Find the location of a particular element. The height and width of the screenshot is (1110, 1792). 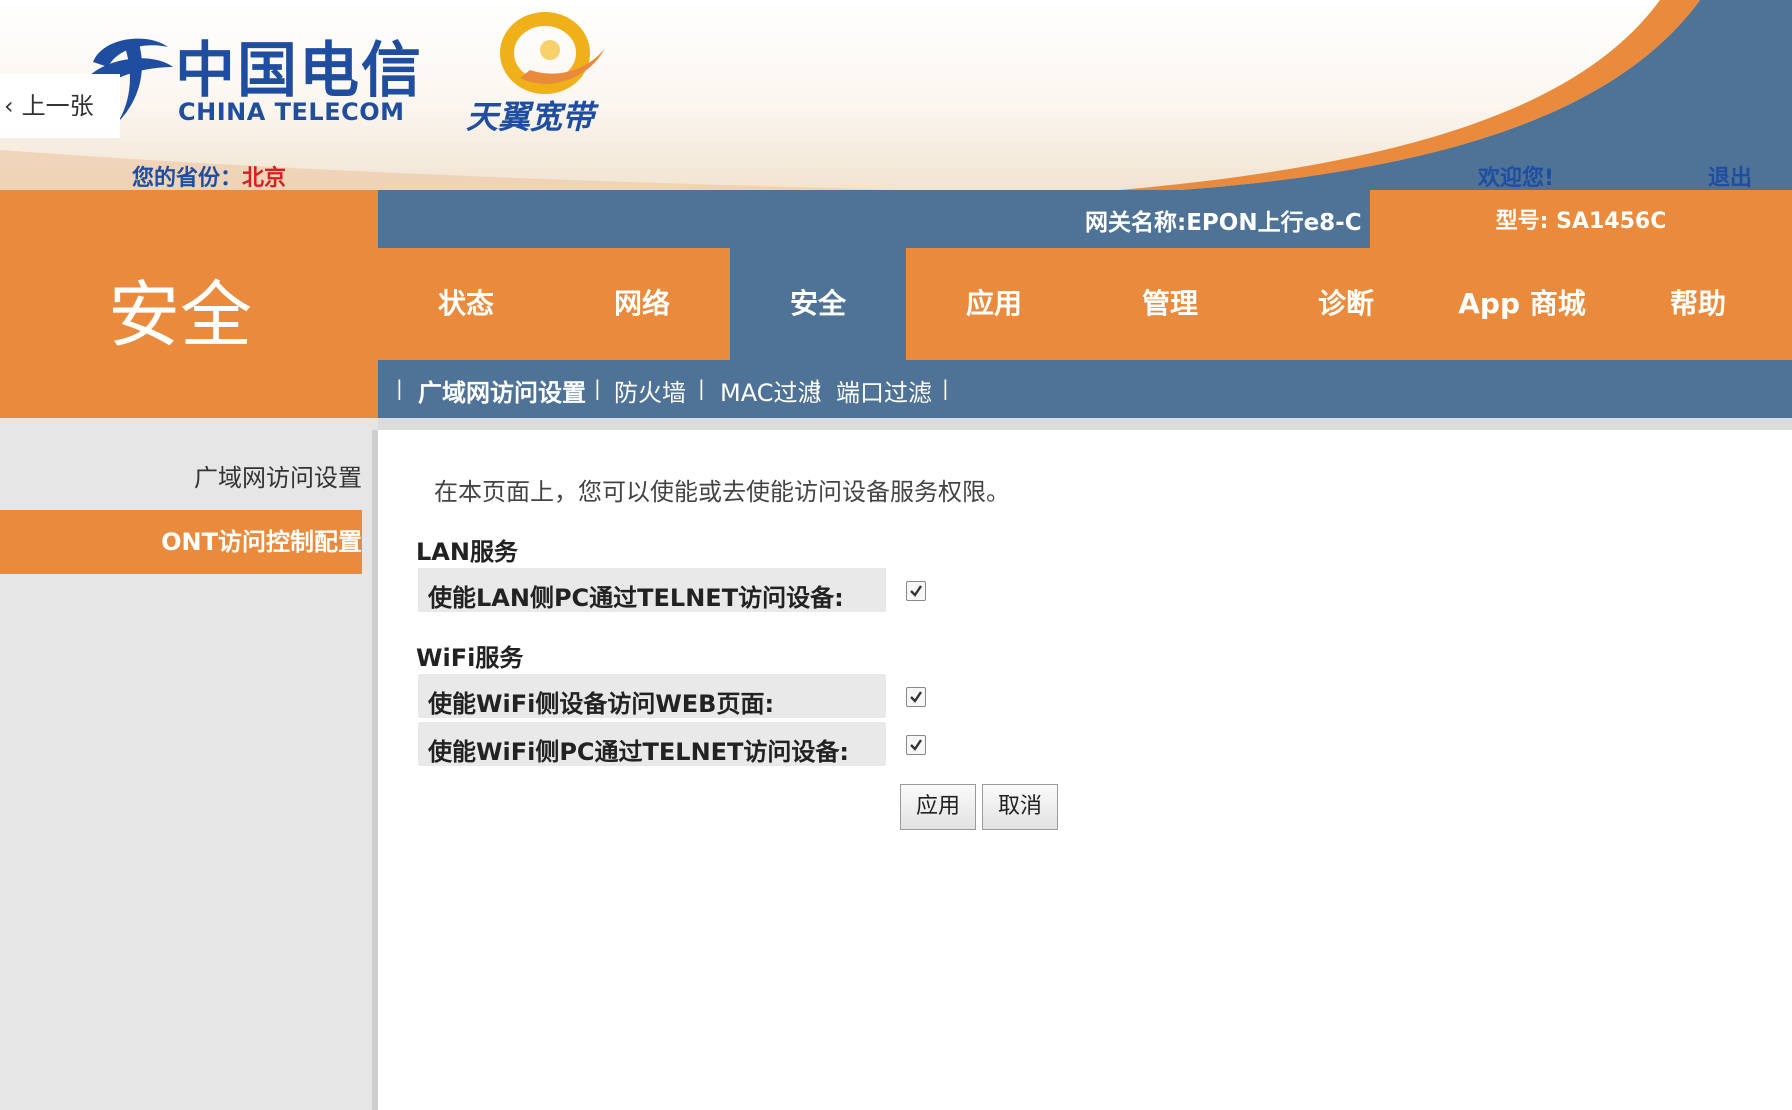

province-label: 您的省份： is located at coordinates (187, 178).